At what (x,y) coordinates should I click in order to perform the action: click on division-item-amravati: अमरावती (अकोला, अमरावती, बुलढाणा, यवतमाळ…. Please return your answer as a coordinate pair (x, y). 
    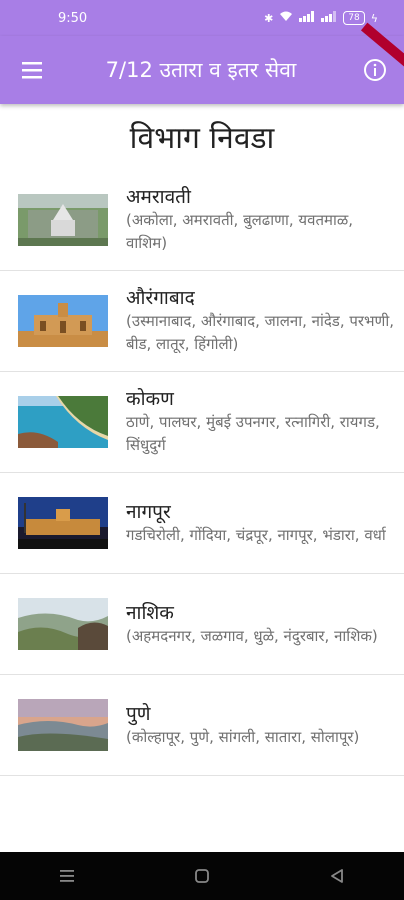
    Looking at the image, I should click on (202, 220).